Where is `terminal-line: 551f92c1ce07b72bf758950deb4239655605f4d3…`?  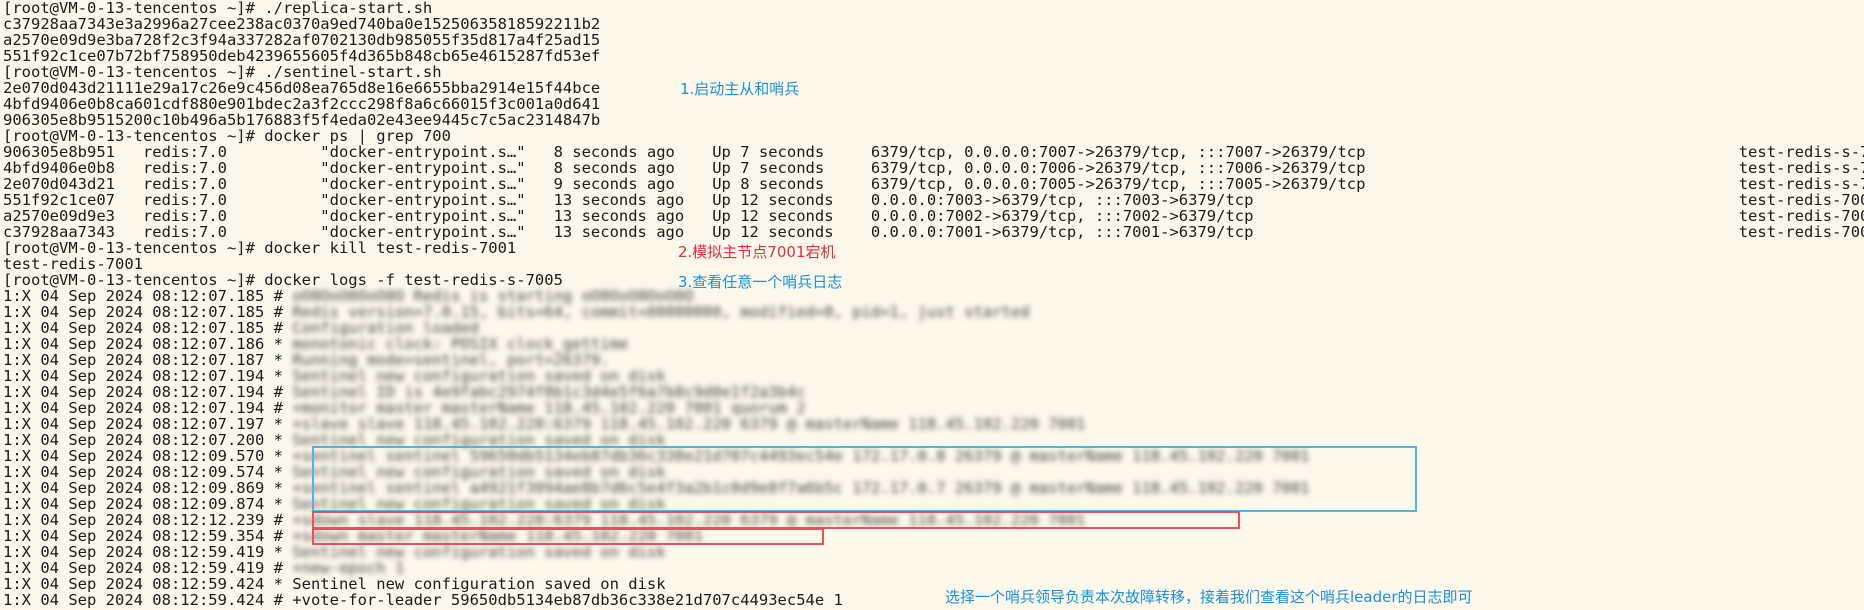 terminal-line: 551f92c1ce07b72bf758950deb4239655605f4d3… is located at coordinates (301, 56).